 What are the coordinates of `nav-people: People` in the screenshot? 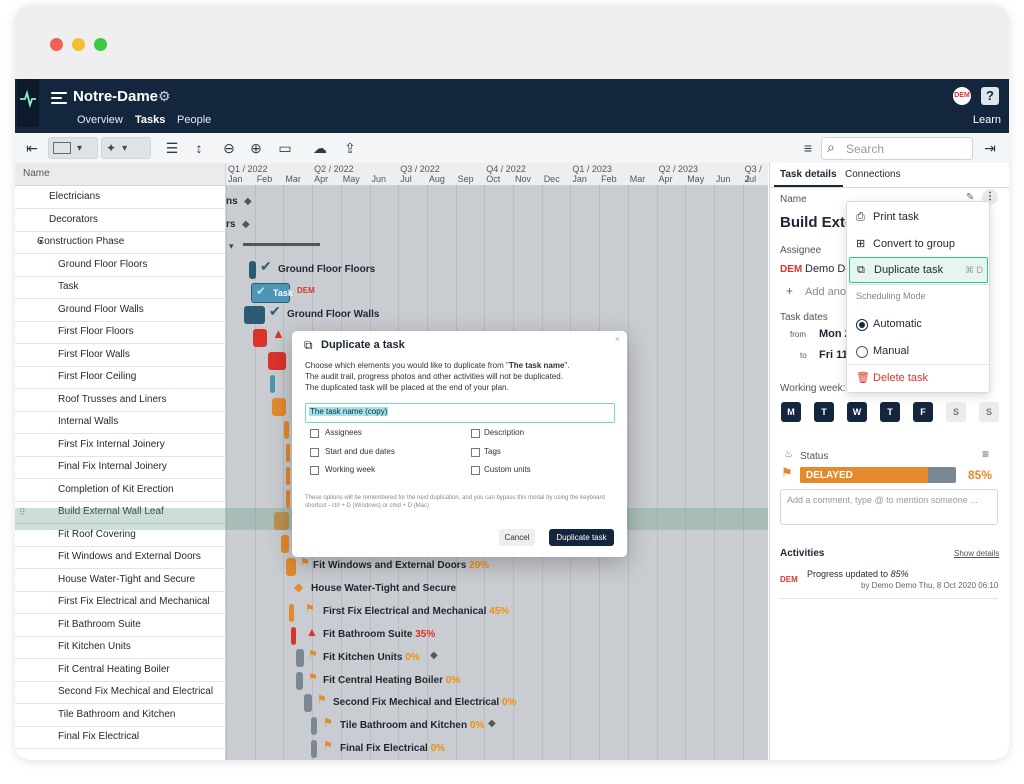 It's located at (194, 120).